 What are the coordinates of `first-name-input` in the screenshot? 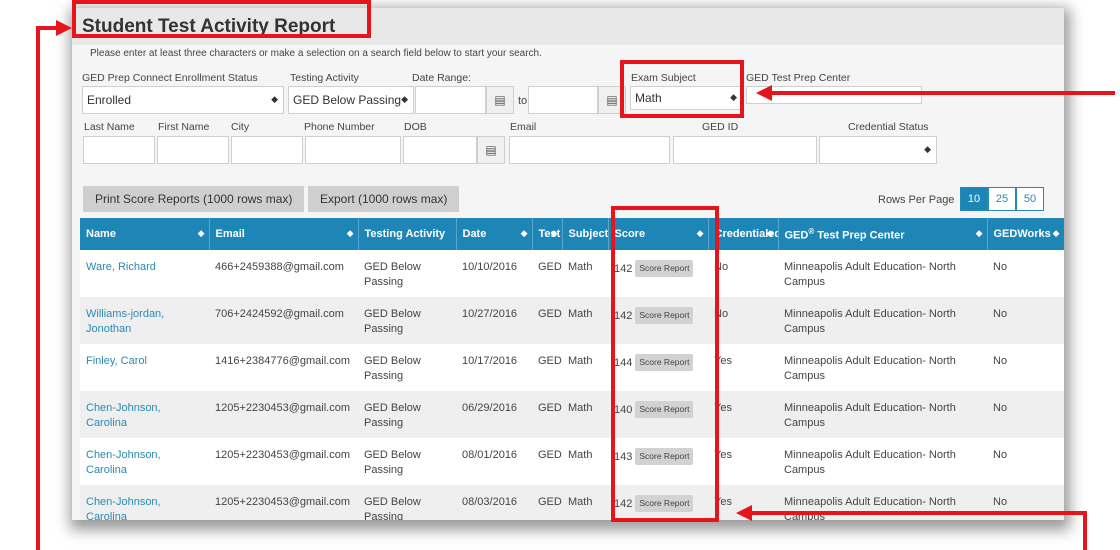 It's located at (193, 150).